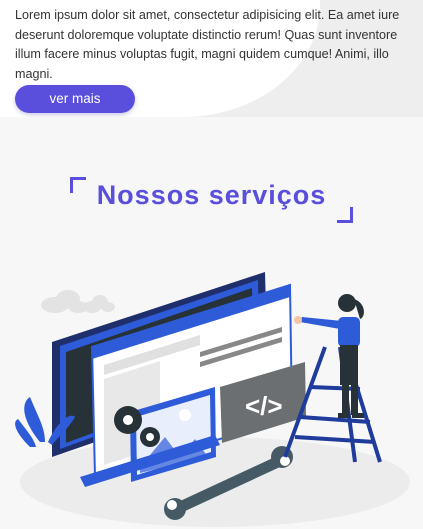 This screenshot has width=423, height=529. I want to click on cloud-left-icon, so click(64, 301).